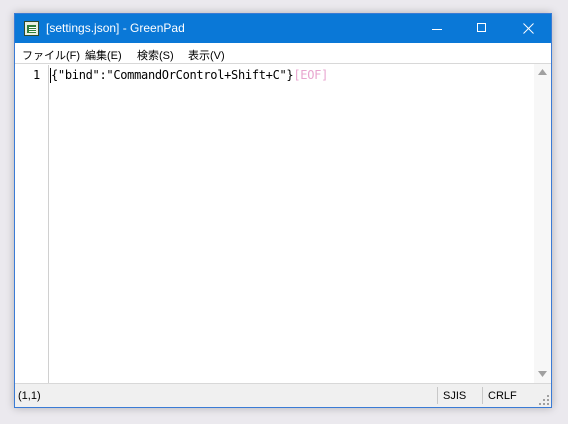 Image resolution: width=568 pixels, height=424 pixels. I want to click on menu-file: ファイル(F), so click(51, 55).